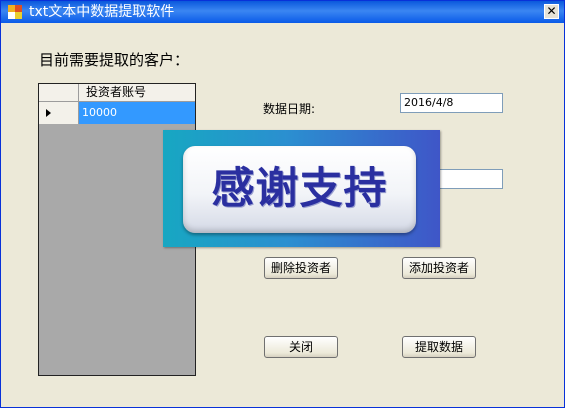 This screenshot has width=565, height=408. I want to click on date-field: 2016/4/8, so click(451, 103).